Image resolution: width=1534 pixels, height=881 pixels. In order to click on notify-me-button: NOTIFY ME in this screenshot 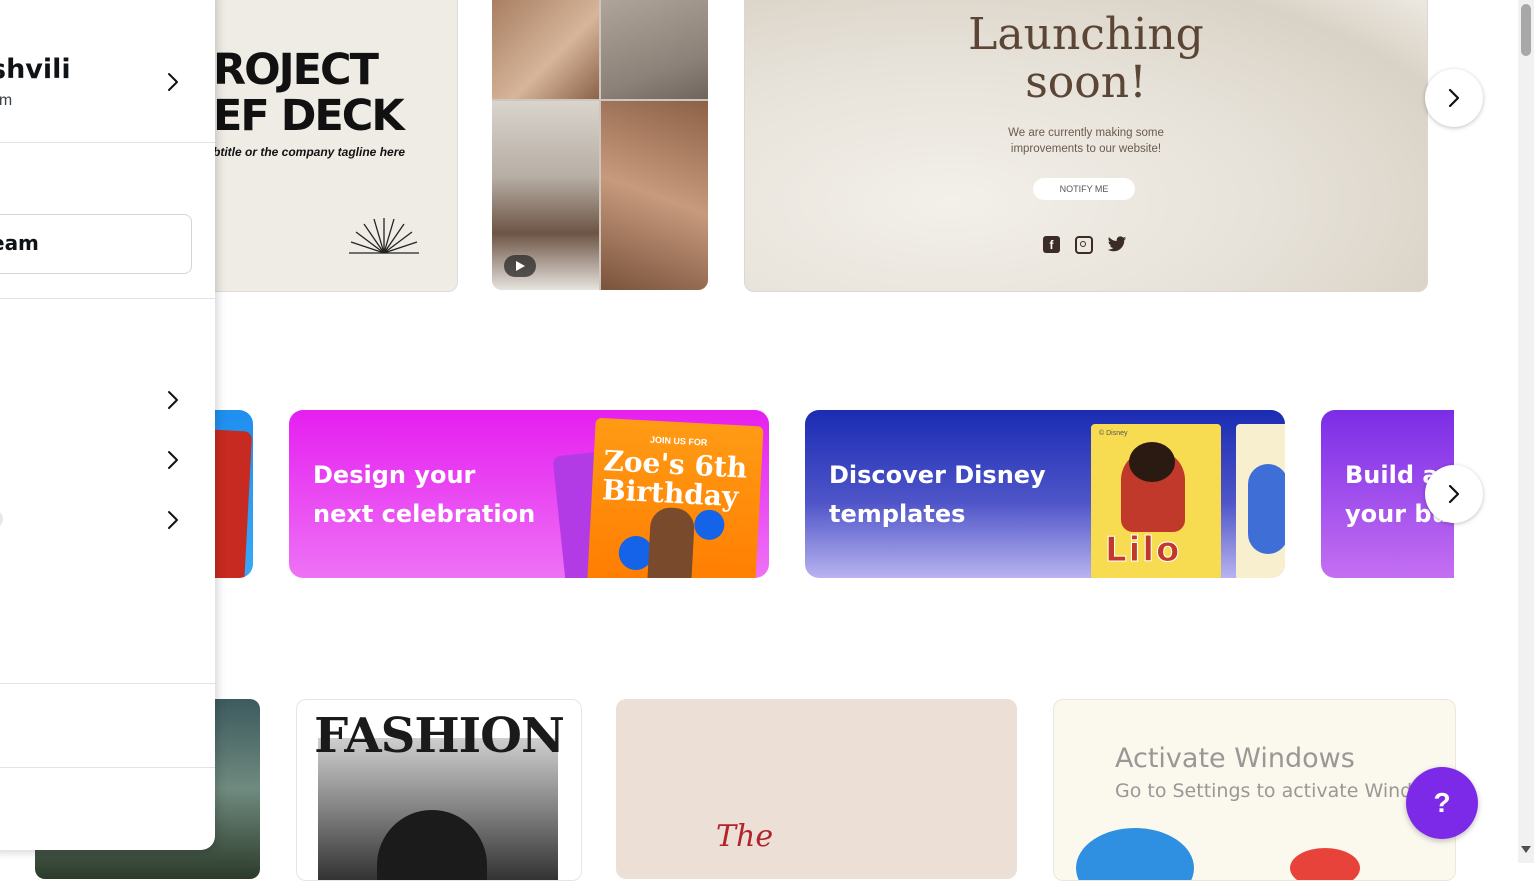, I will do `click(1084, 189)`.